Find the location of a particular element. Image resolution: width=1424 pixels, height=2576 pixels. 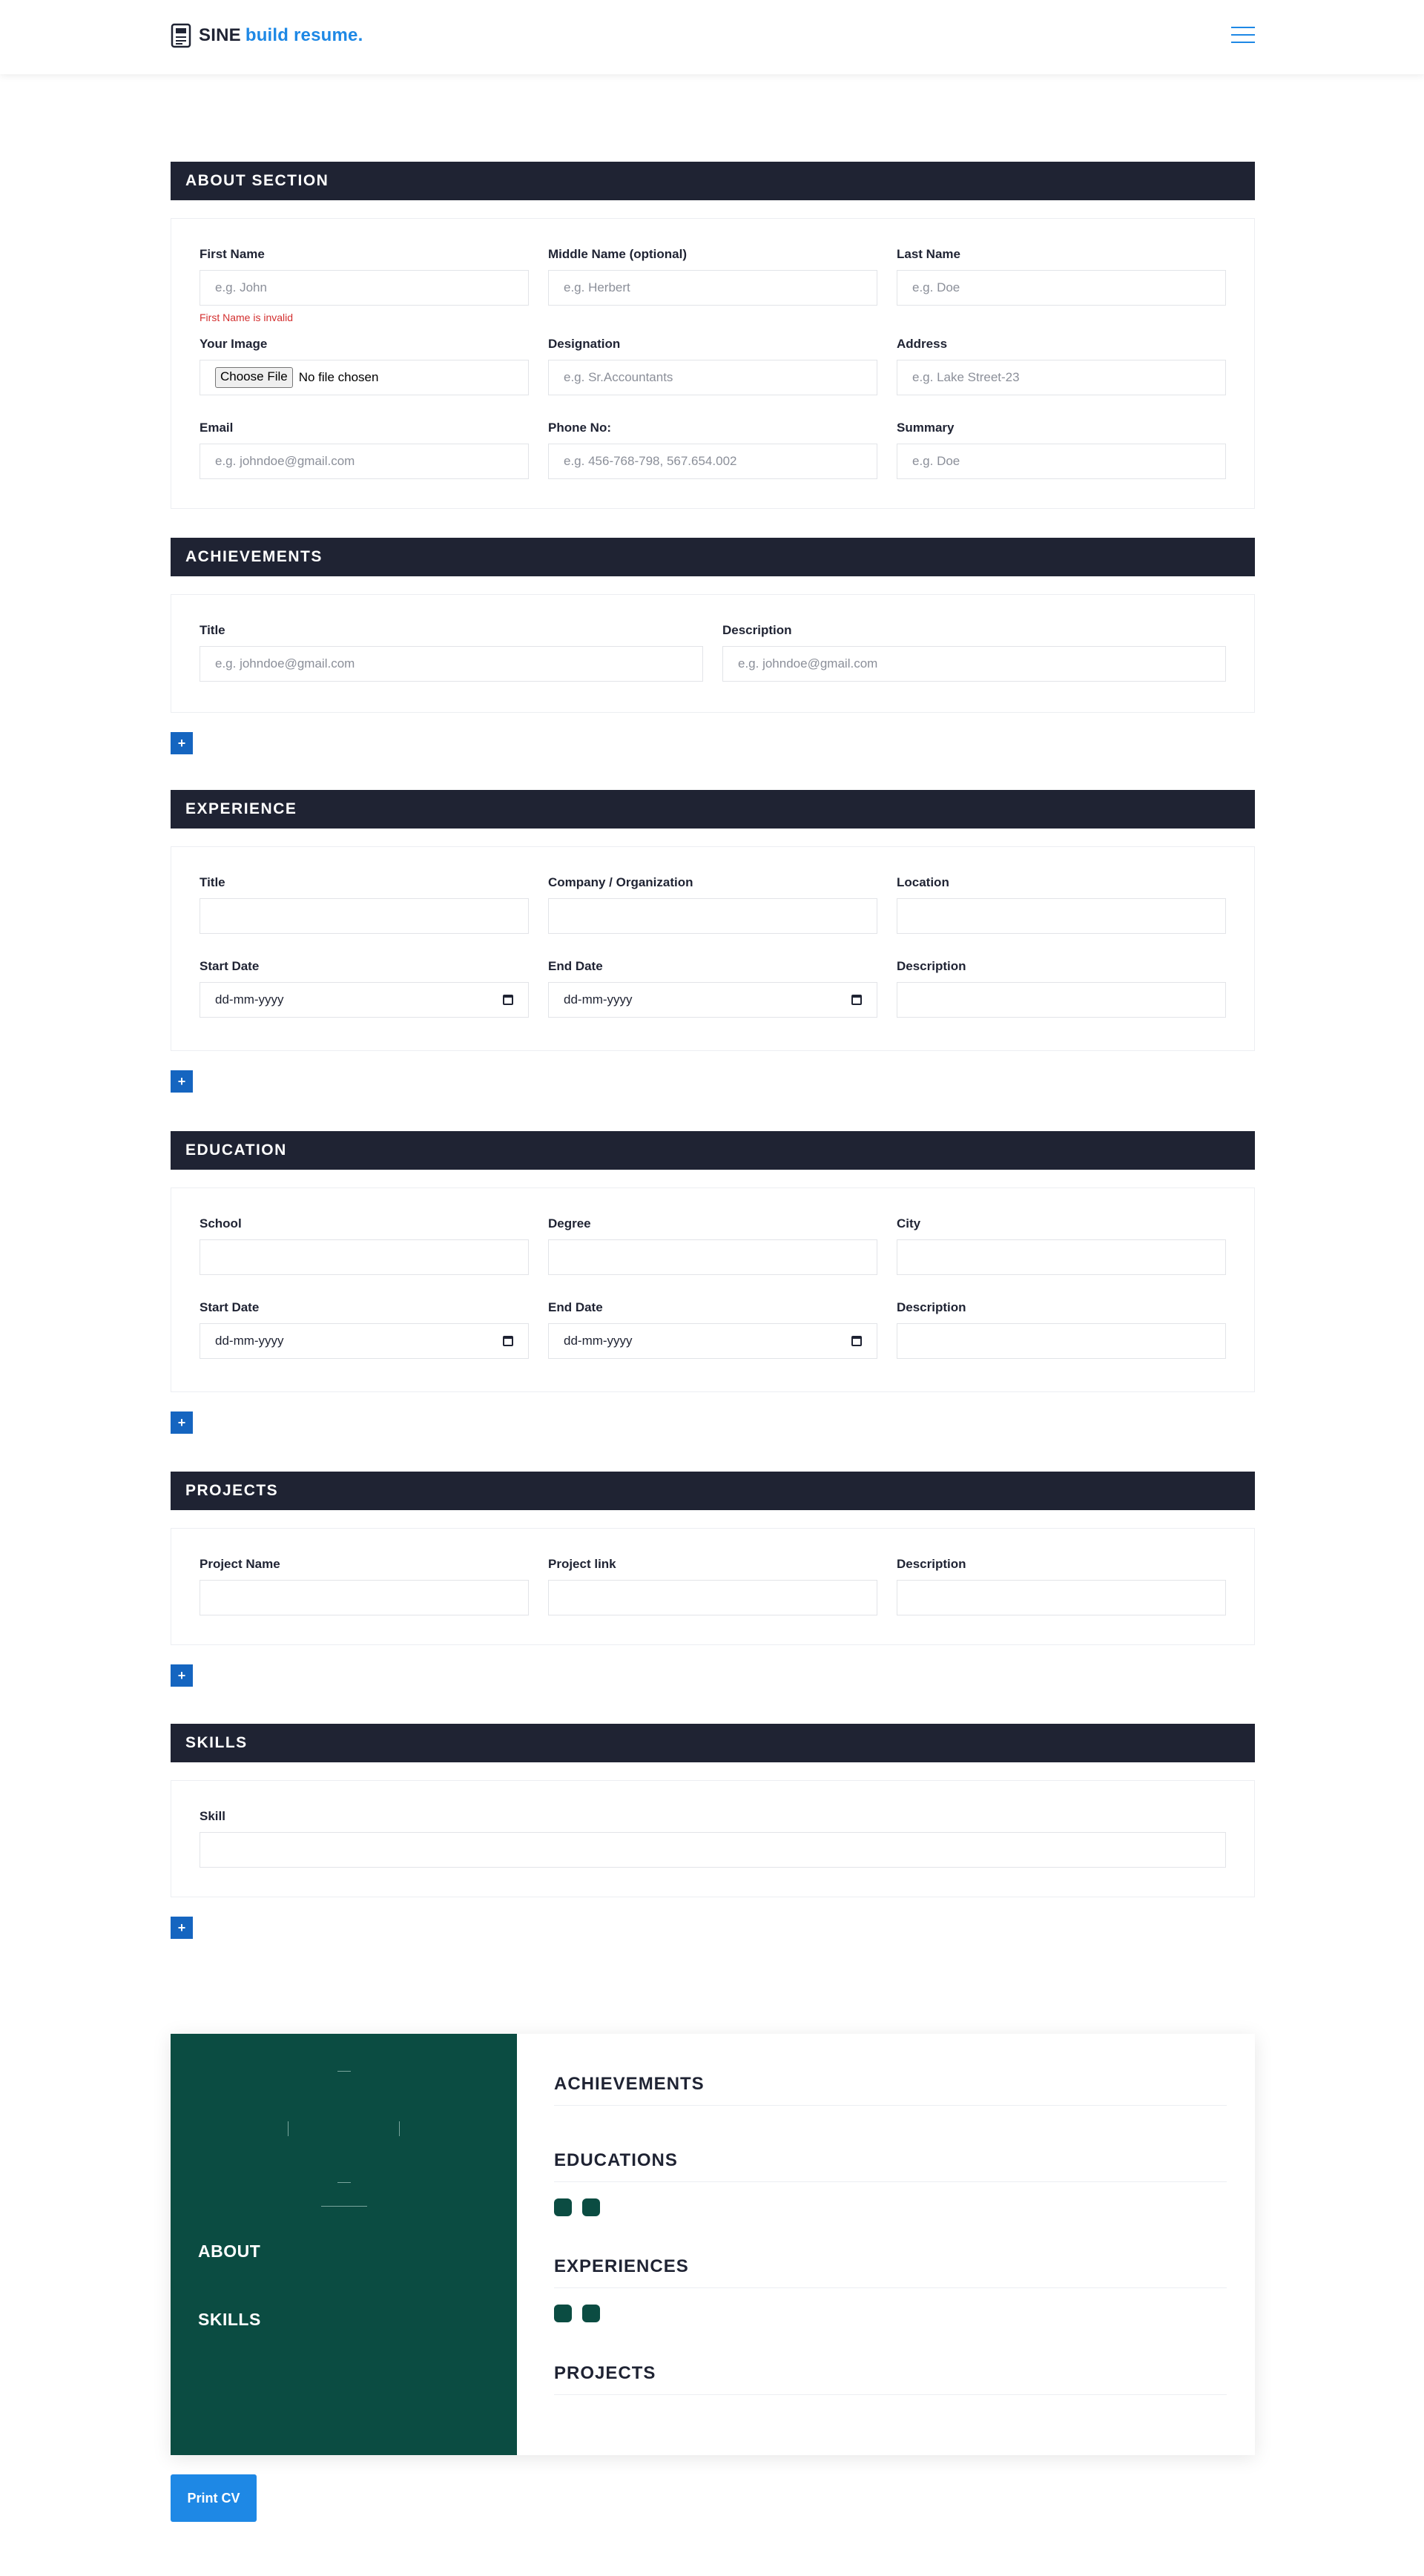

company-label: Company / Organization is located at coordinates (620, 882).